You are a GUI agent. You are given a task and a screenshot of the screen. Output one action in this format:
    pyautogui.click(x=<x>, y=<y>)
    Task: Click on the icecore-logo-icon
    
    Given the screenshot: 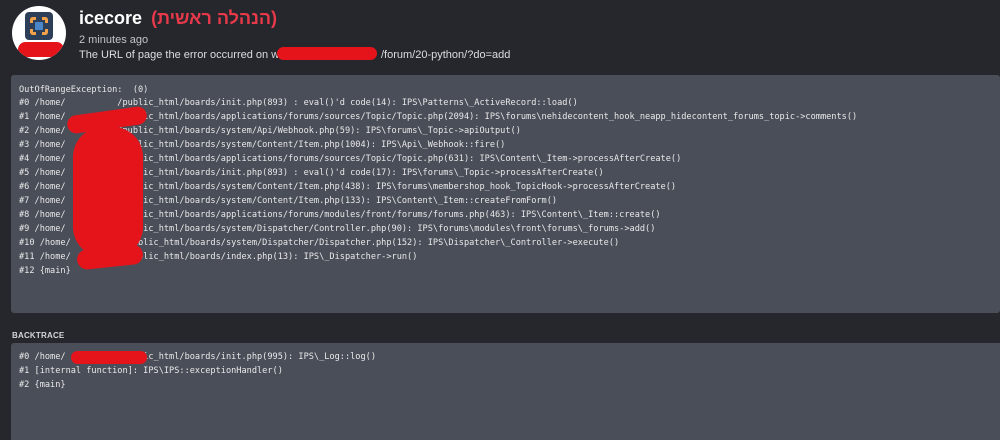 What is the action you would take?
    pyautogui.click(x=39, y=26)
    